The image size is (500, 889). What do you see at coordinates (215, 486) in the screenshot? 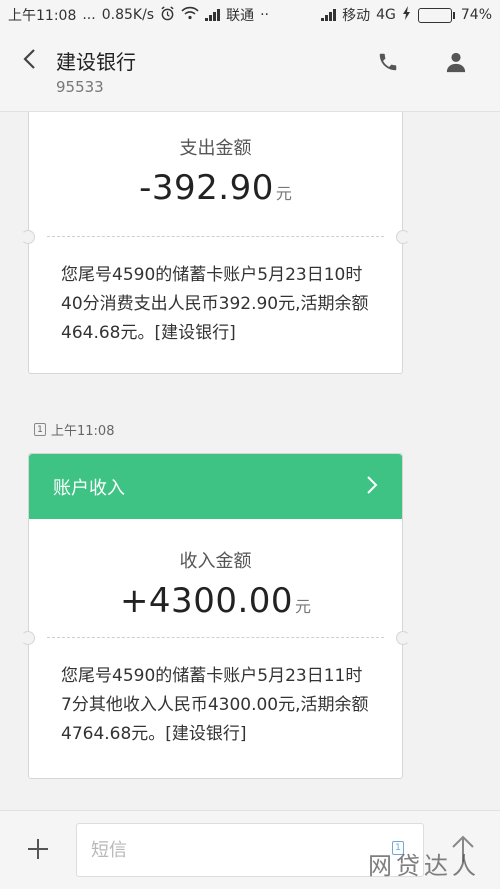
I see `income-card-header: 账户收入` at bounding box center [215, 486].